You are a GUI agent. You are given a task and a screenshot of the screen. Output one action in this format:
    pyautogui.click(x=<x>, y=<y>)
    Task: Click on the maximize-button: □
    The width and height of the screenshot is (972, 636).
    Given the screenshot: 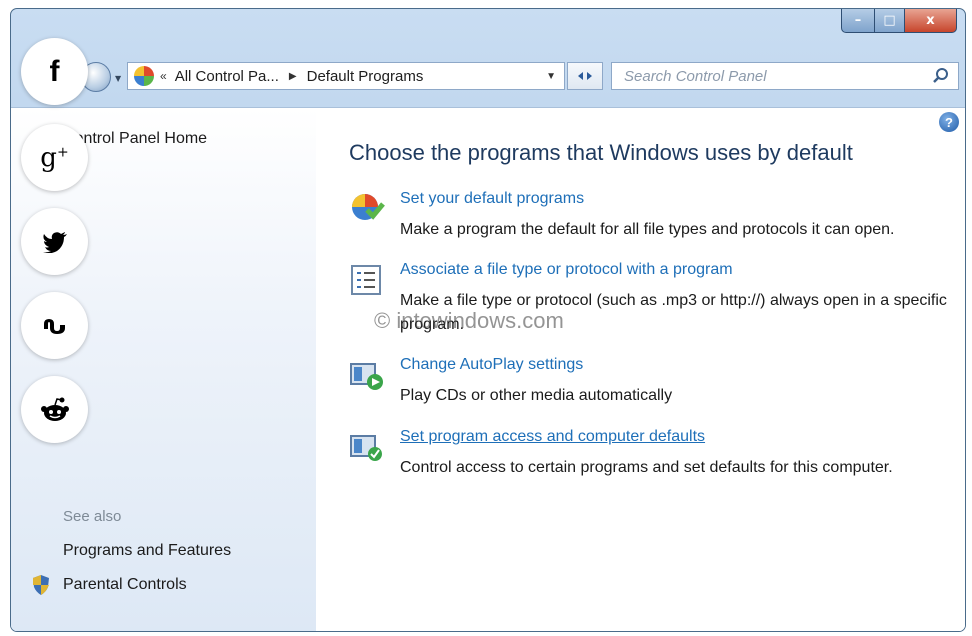 What is the action you would take?
    pyautogui.click(x=890, y=21)
    